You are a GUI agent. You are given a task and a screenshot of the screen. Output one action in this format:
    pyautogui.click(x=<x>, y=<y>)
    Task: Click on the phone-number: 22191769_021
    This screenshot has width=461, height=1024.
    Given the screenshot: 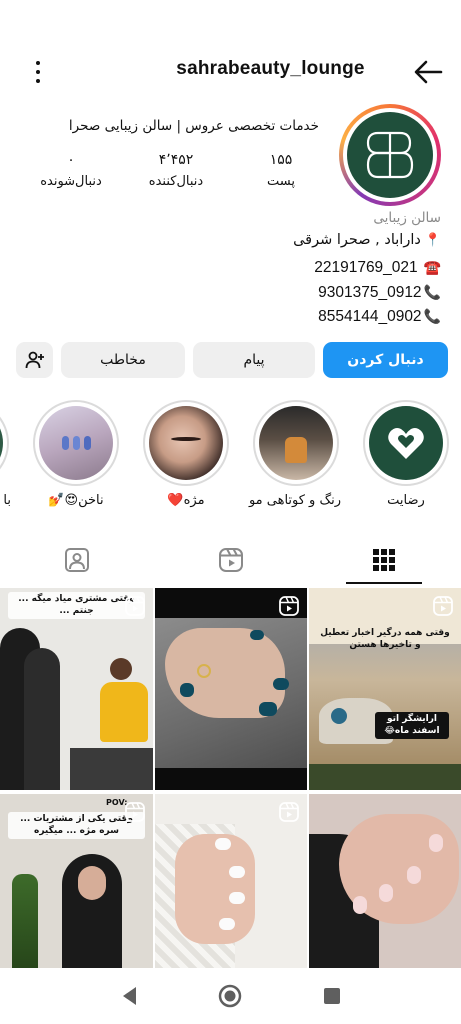 What is the action you would take?
    pyautogui.click(x=366, y=267)
    